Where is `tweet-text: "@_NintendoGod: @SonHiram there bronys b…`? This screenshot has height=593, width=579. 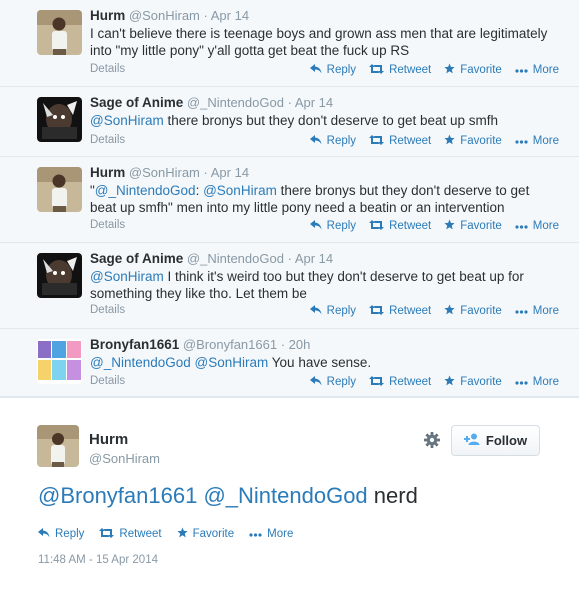 tweet-text: "@_NintendoGod: @SonHiram there bronys b… is located at coordinates (324, 199).